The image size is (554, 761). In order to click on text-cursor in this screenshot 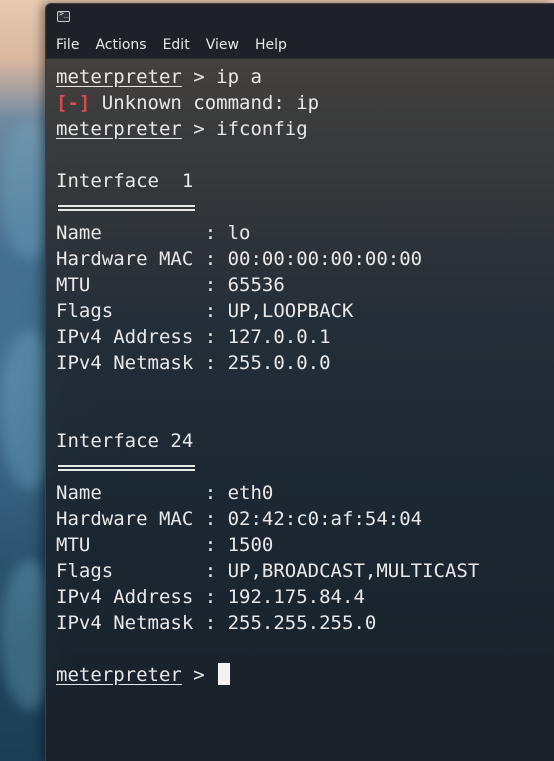, I will do `click(224, 674)`.